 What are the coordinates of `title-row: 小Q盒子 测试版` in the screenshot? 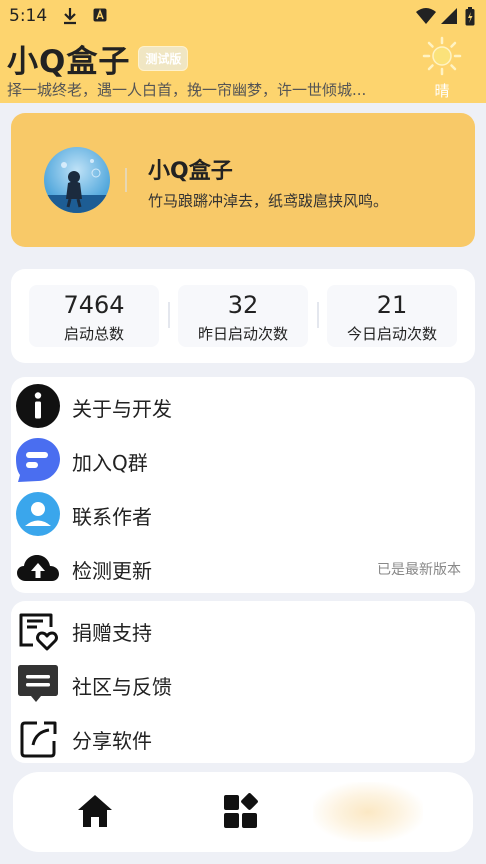 It's located at (98, 58).